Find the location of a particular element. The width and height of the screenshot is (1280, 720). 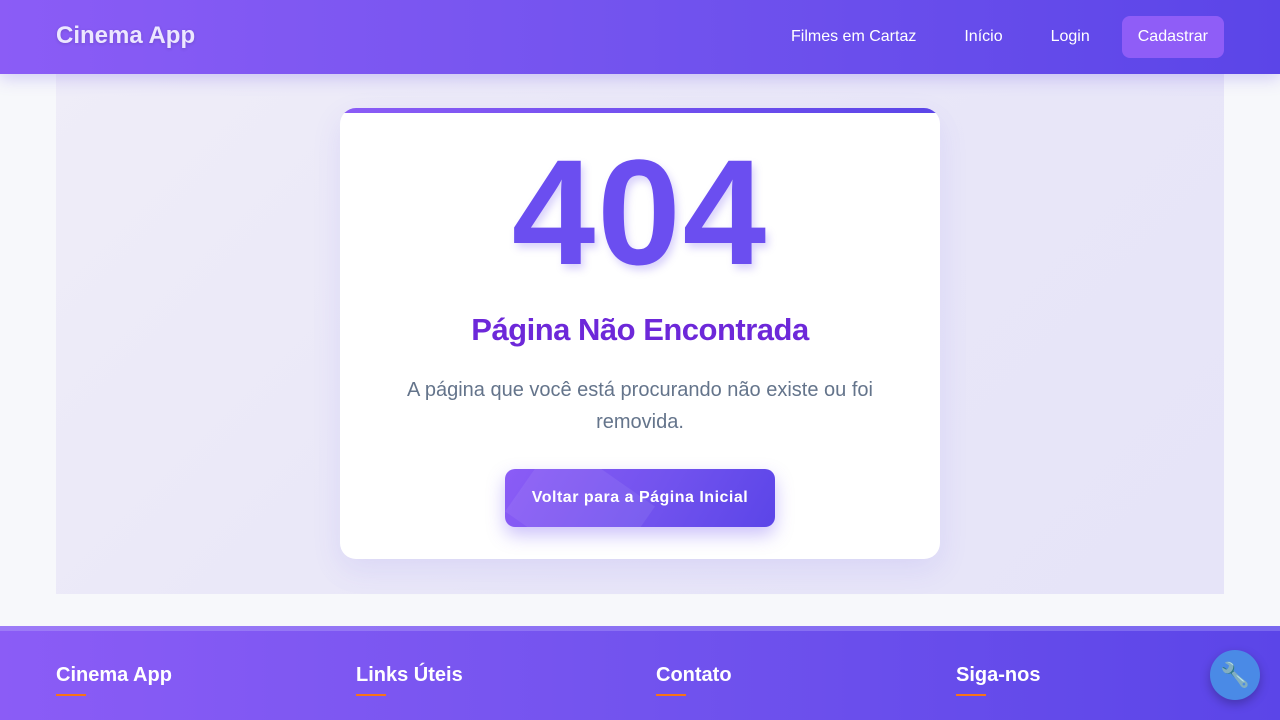

nav-cadastrar-button: Cadastrar is located at coordinates (1172, 37).